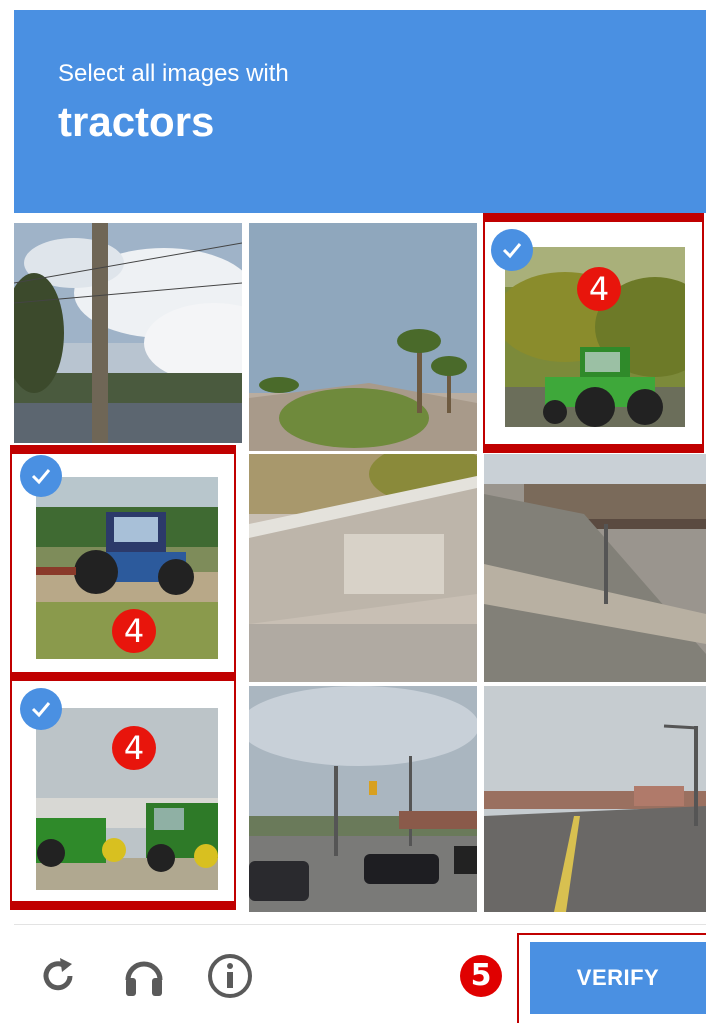 The height and width of the screenshot is (1023, 706). I want to click on info-icon, so click(230, 976).